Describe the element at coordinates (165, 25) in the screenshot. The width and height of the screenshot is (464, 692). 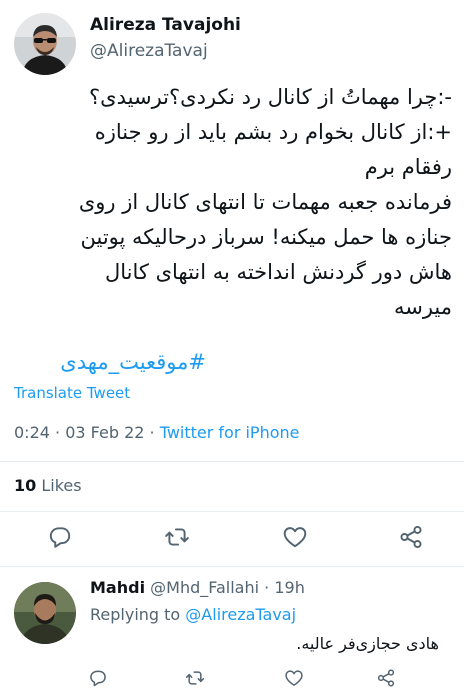
I see `author-name: Alireza Tavajohi` at that location.